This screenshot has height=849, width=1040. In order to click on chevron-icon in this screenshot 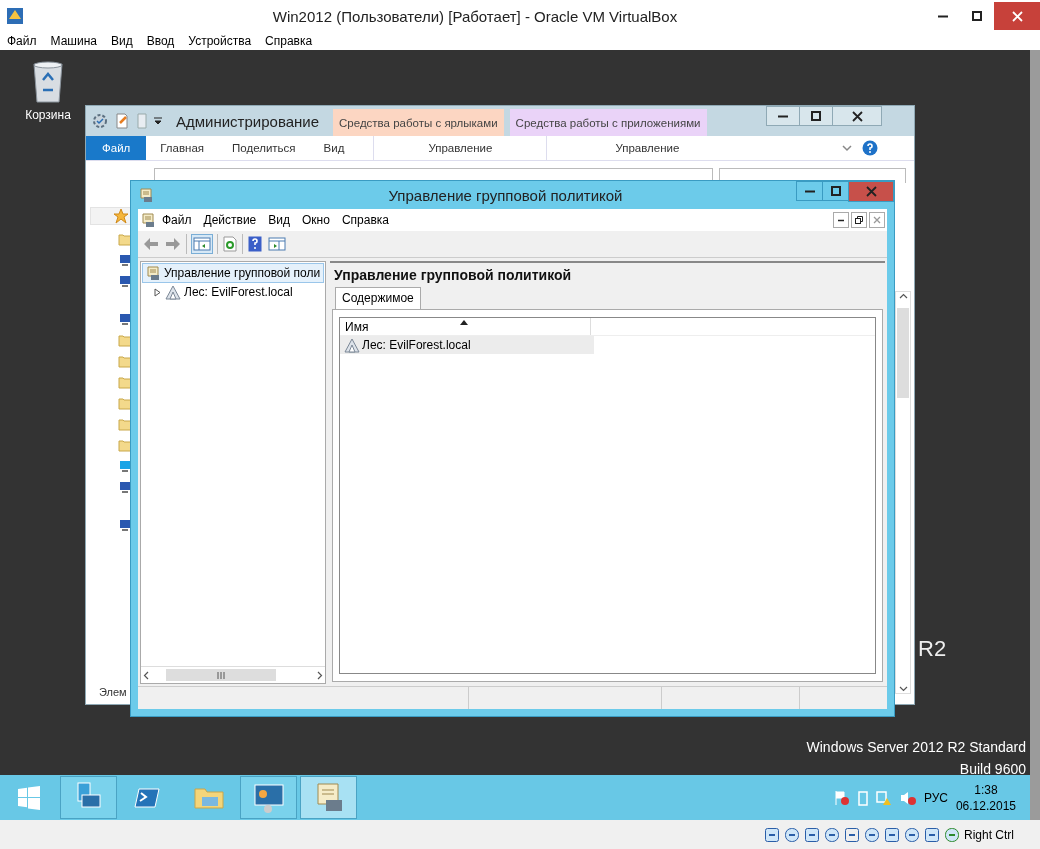, I will do `click(847, 148)`.